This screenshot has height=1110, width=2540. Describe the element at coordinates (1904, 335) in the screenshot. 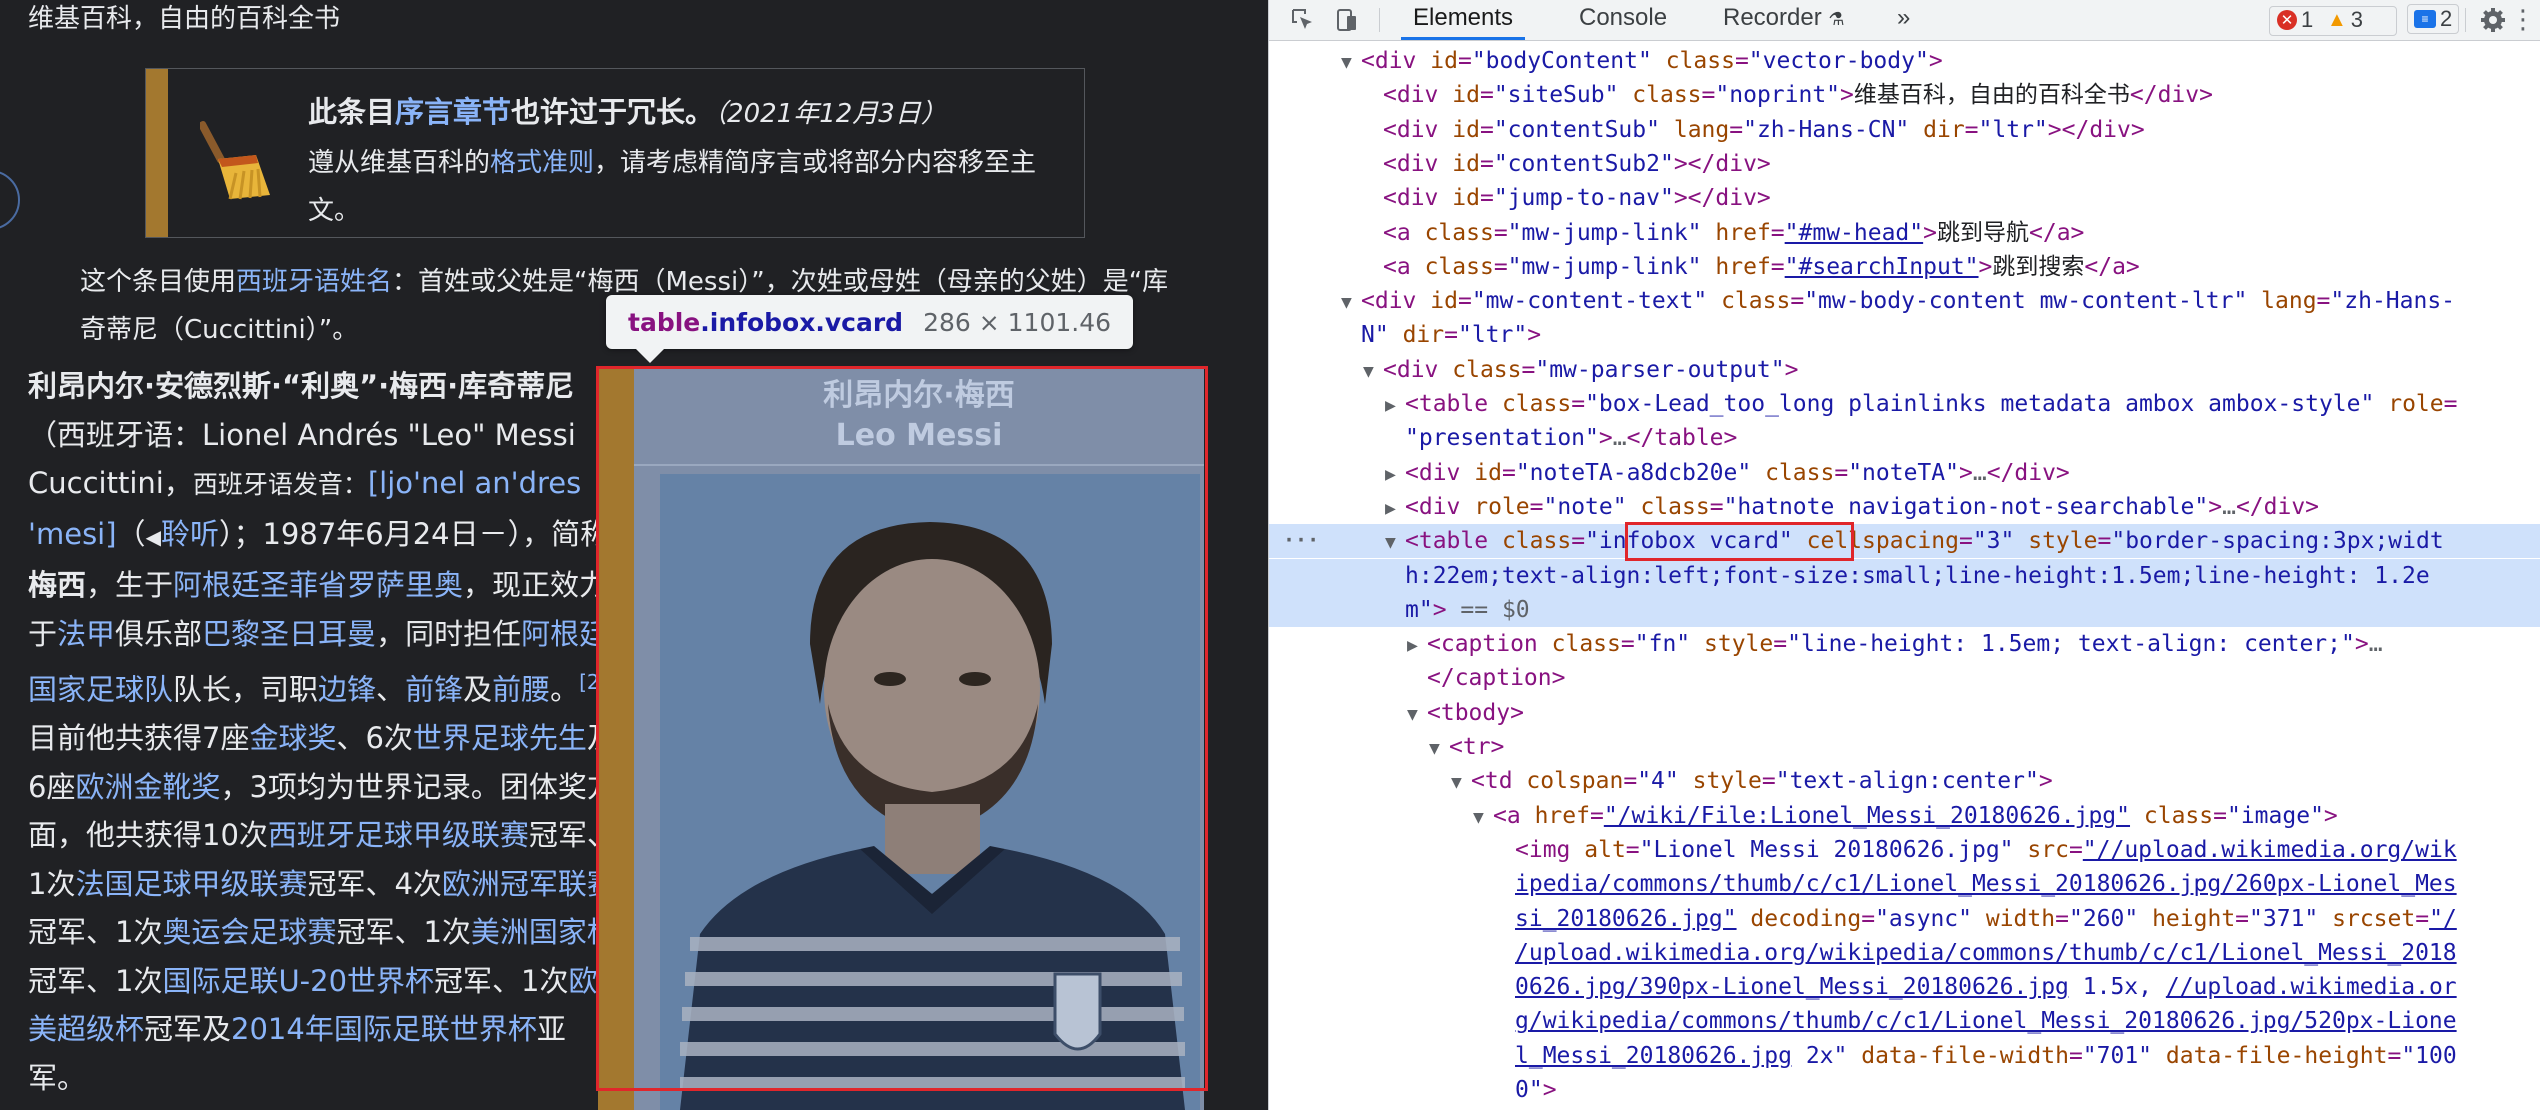

I see `dom-node-row: N" dir="ltr">` at that location.